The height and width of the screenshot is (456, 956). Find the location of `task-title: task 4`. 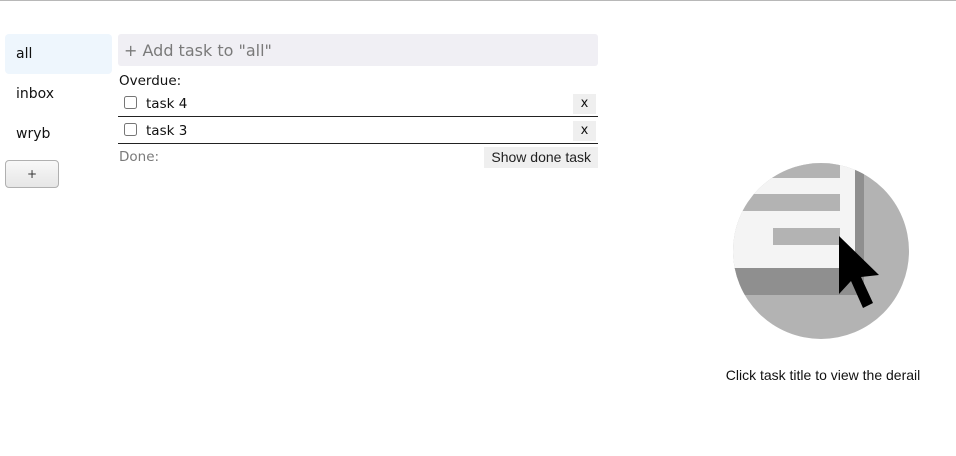

task-title: task 4 is located at coordinates (166, 104).